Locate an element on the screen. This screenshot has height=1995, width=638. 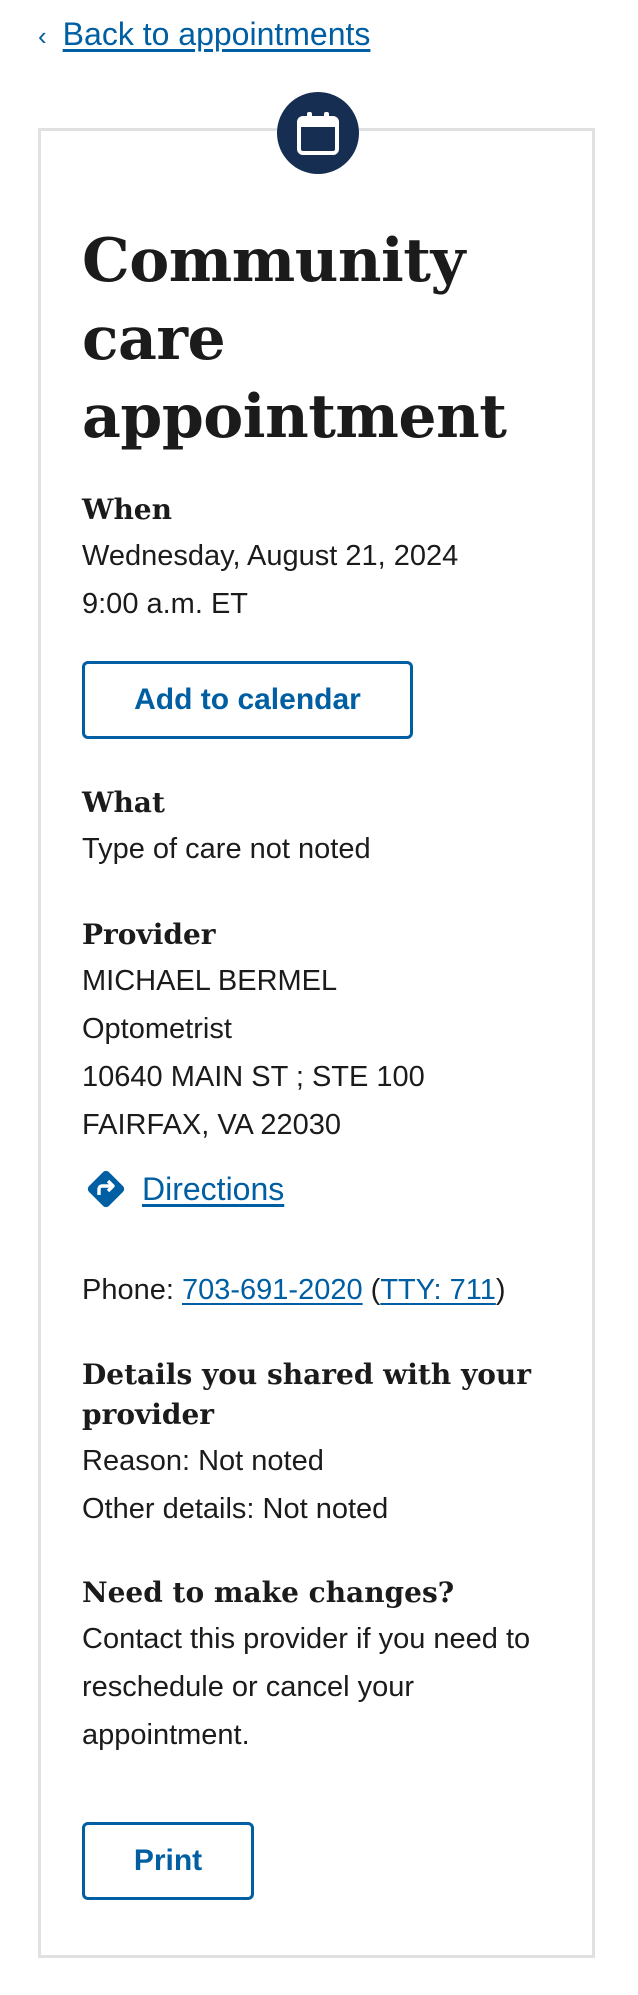
directions-link: Directions is located at coordinates (184, 1189).